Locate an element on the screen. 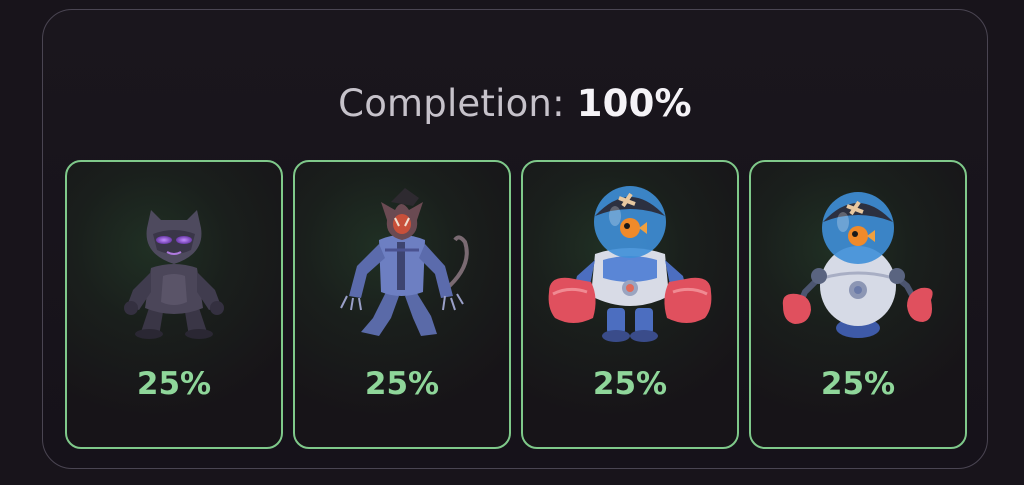 This screenshot has width=1024, height=485. card-1-percent: 25% is located at coordinates (174, 384).